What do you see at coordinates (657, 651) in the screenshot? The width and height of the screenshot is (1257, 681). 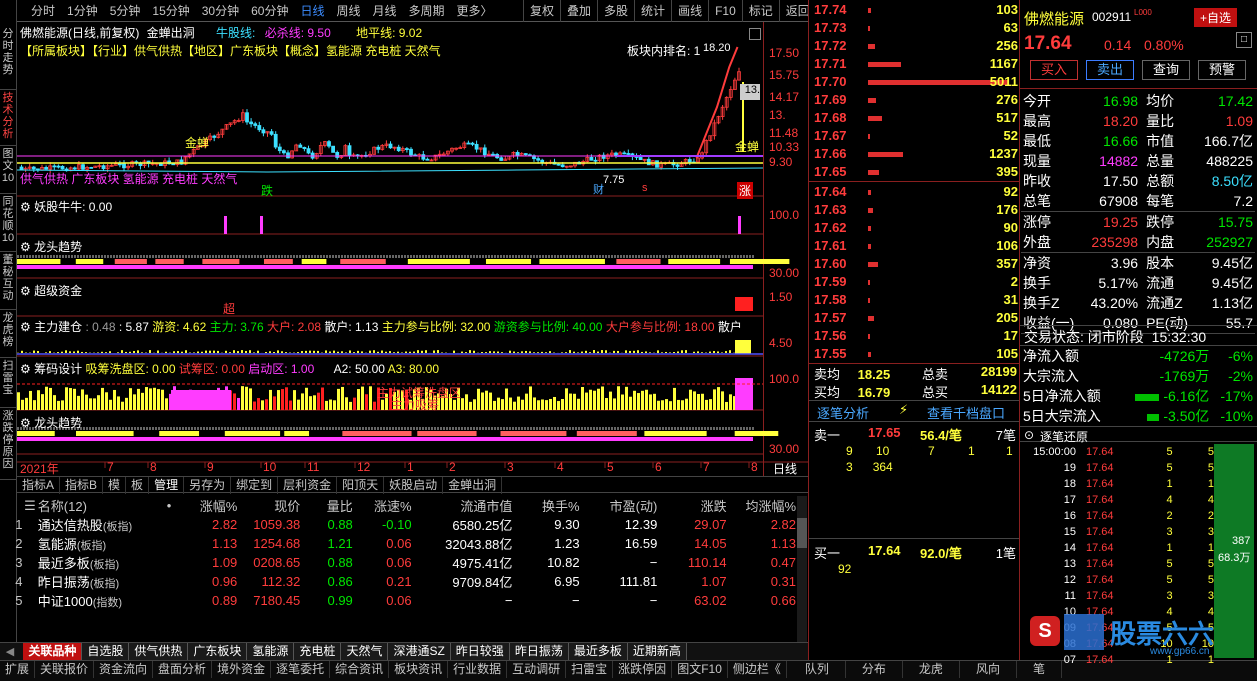 I see `block-tab-11: 近期新高` at bounding box center [657, 651].